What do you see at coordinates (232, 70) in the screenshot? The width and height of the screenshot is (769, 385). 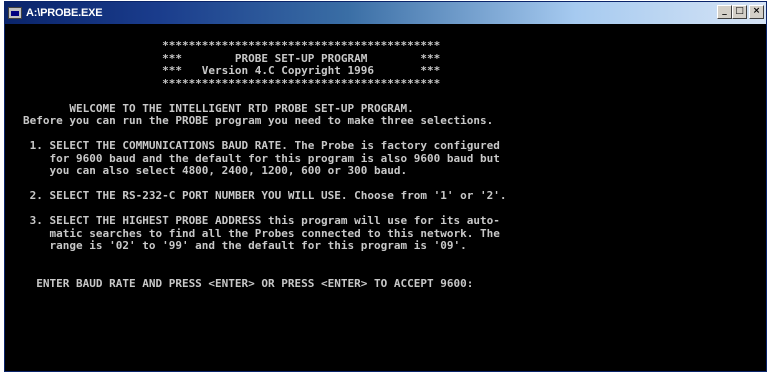 I see `banner-line: *** Version 4.C Copyright 1996 ***` at bounding box center [232, 70].